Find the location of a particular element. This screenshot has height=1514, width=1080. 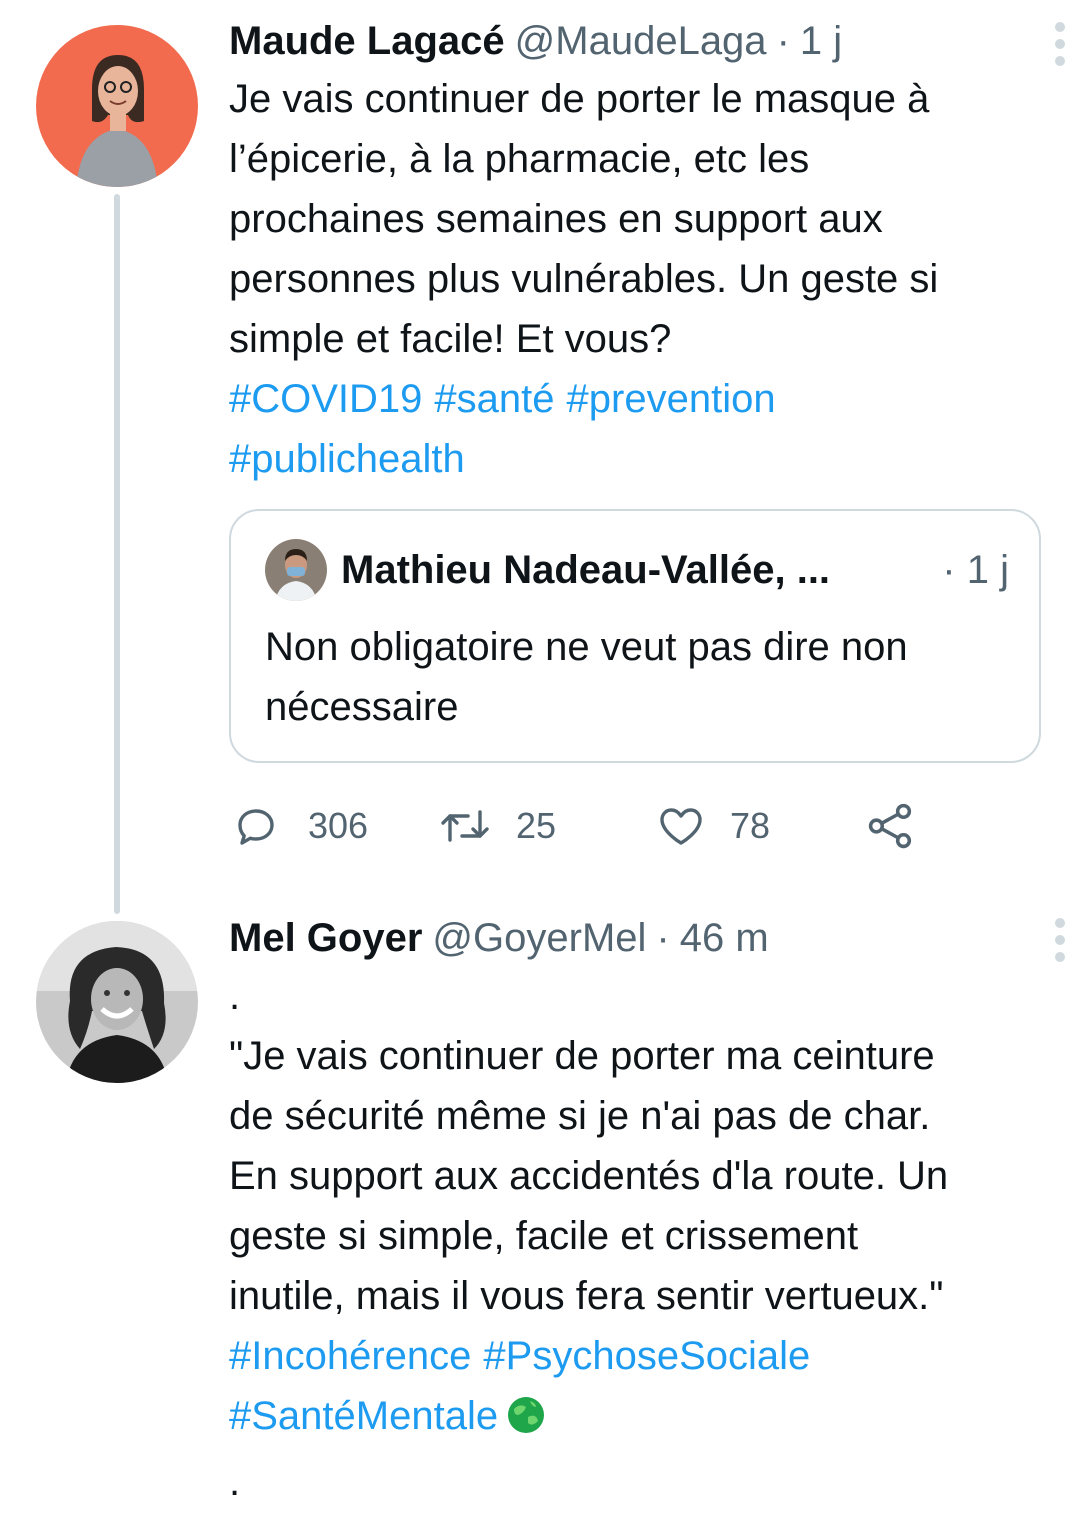

share-icon is located at coordinates (891, 826).